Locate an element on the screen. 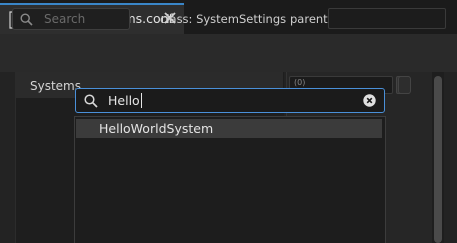  search-placeholder: Search is located at coordinates (65, 19).